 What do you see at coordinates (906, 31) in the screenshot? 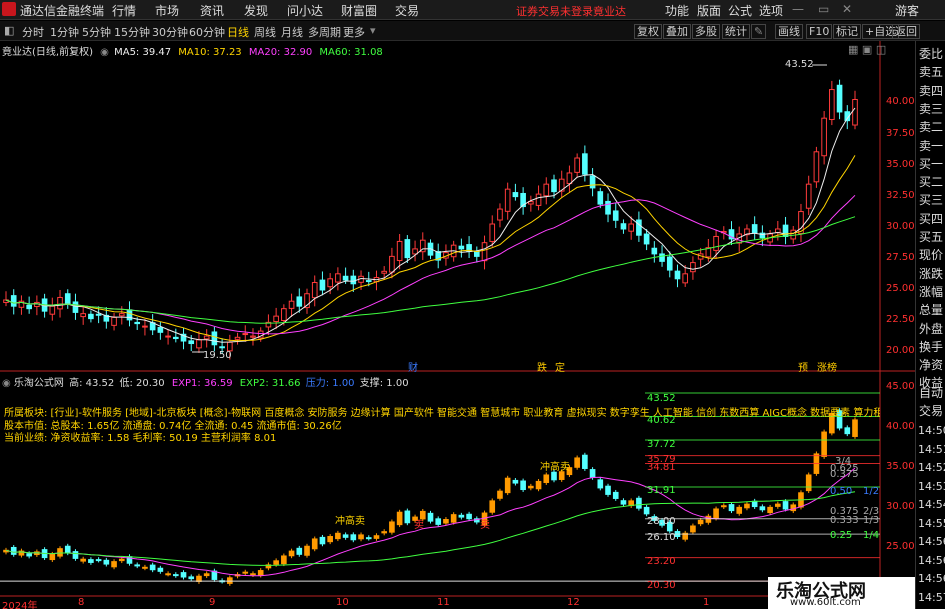
I see `btn-fanhui: 返回` at bounding box center [906, 31].